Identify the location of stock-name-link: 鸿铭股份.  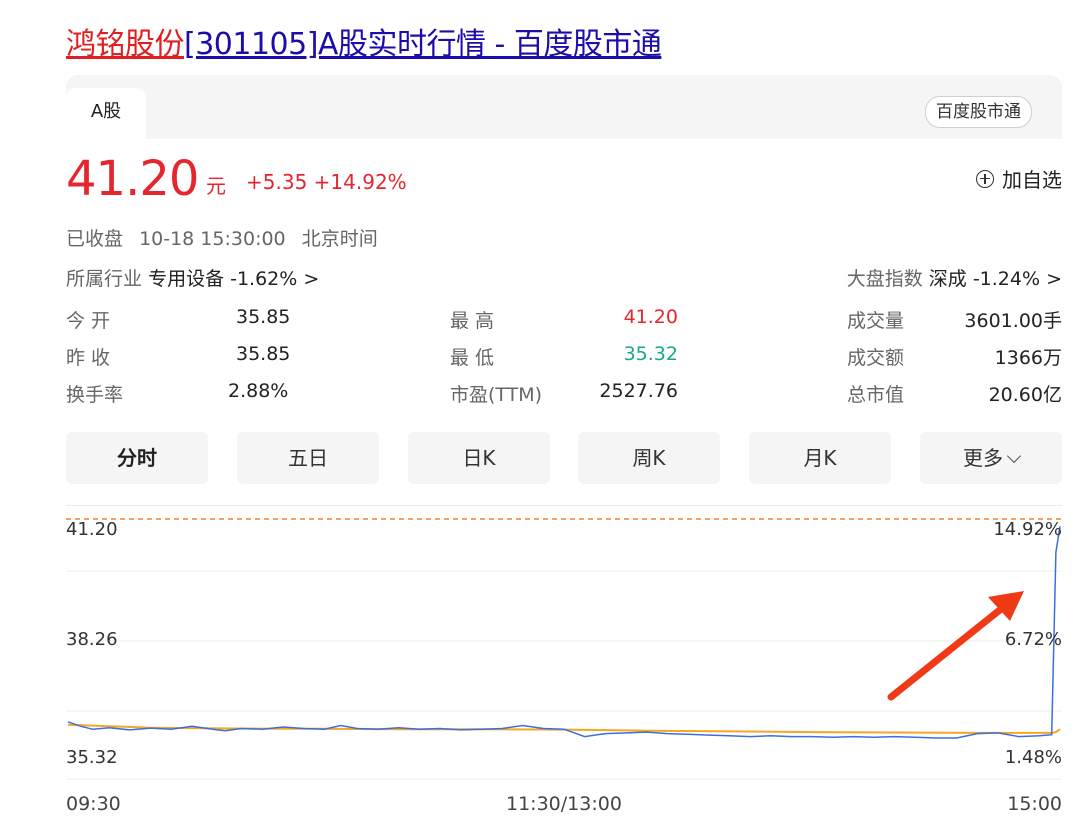
(125, 44).